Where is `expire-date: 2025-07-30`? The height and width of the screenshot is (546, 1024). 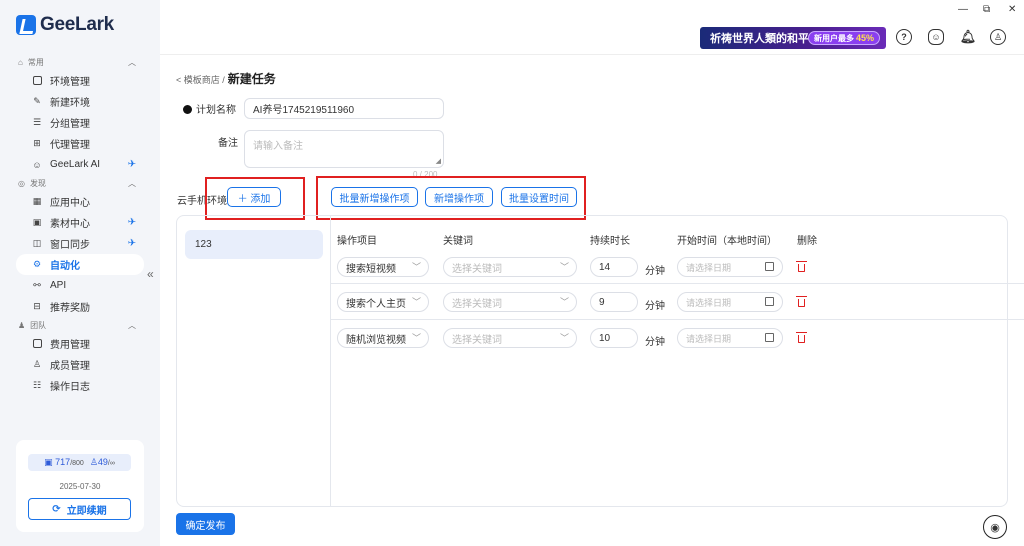 expire-date: 2025-07-30 is located at coordinates (80, 486).